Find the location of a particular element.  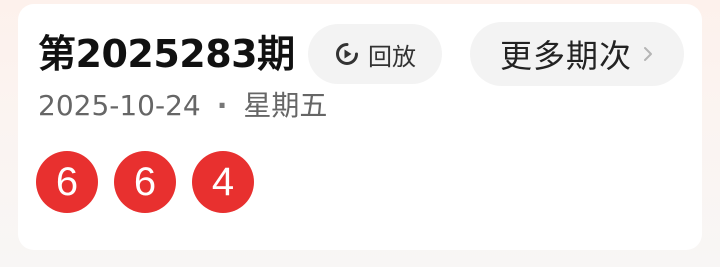

draw-date-line: 2025-10-24 · 星期五 is located at coordinates (182, 106).